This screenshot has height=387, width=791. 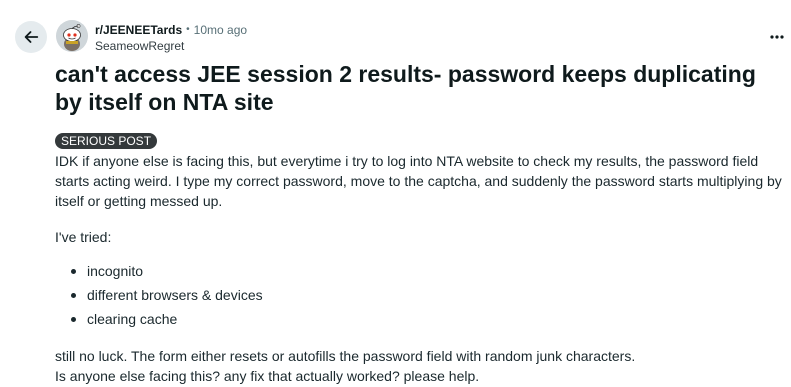 What do you see at coordinates (138, 30) in the screenshot?
I see `subreddit-link: r/JEENEETards` at bounding box center [138, 30].